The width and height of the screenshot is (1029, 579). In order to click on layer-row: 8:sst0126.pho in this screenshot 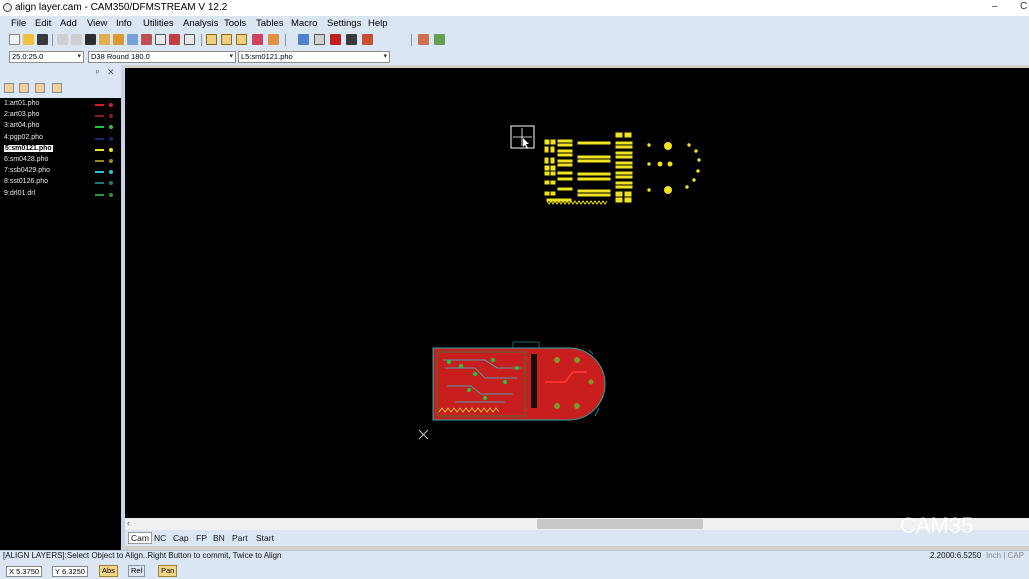, I will do `click(26, 181)`.